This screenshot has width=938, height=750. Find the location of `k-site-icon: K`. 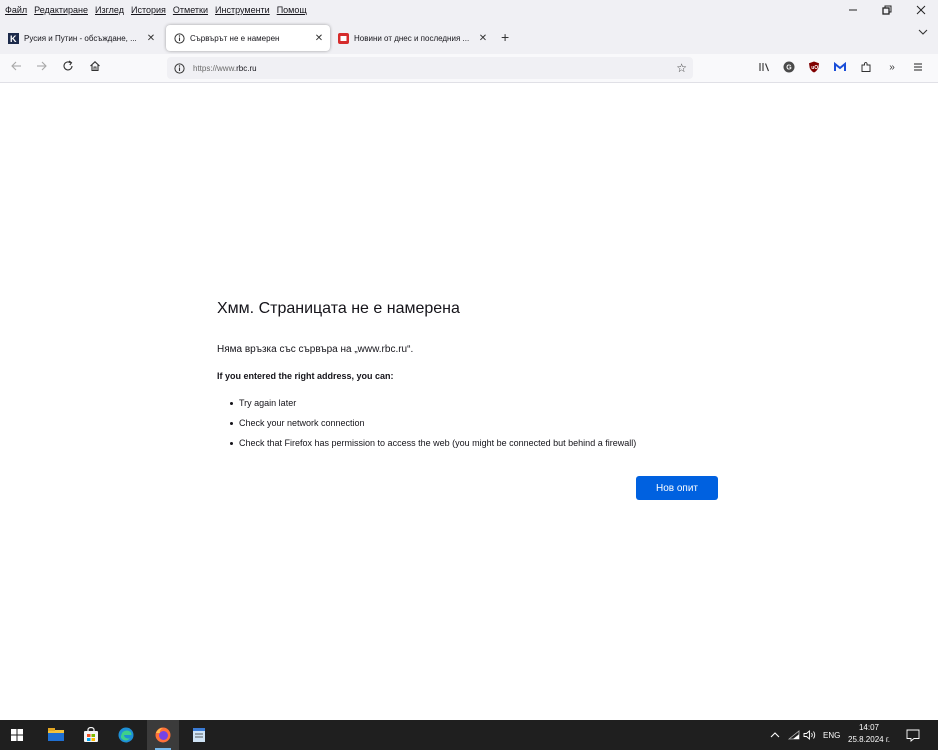

k-site-icon: K is located at coordinates (13, 38).